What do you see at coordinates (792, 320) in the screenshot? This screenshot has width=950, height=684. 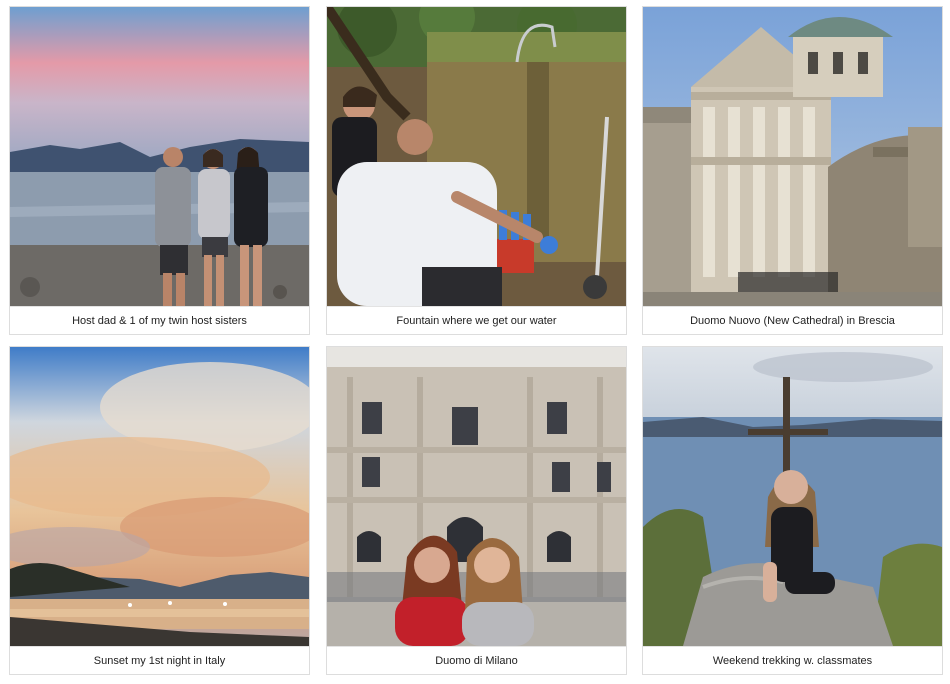 I see `photo-caption: Duomo Nuovo (New Cathedral) in Brescia` at bounding box center [792, 320].